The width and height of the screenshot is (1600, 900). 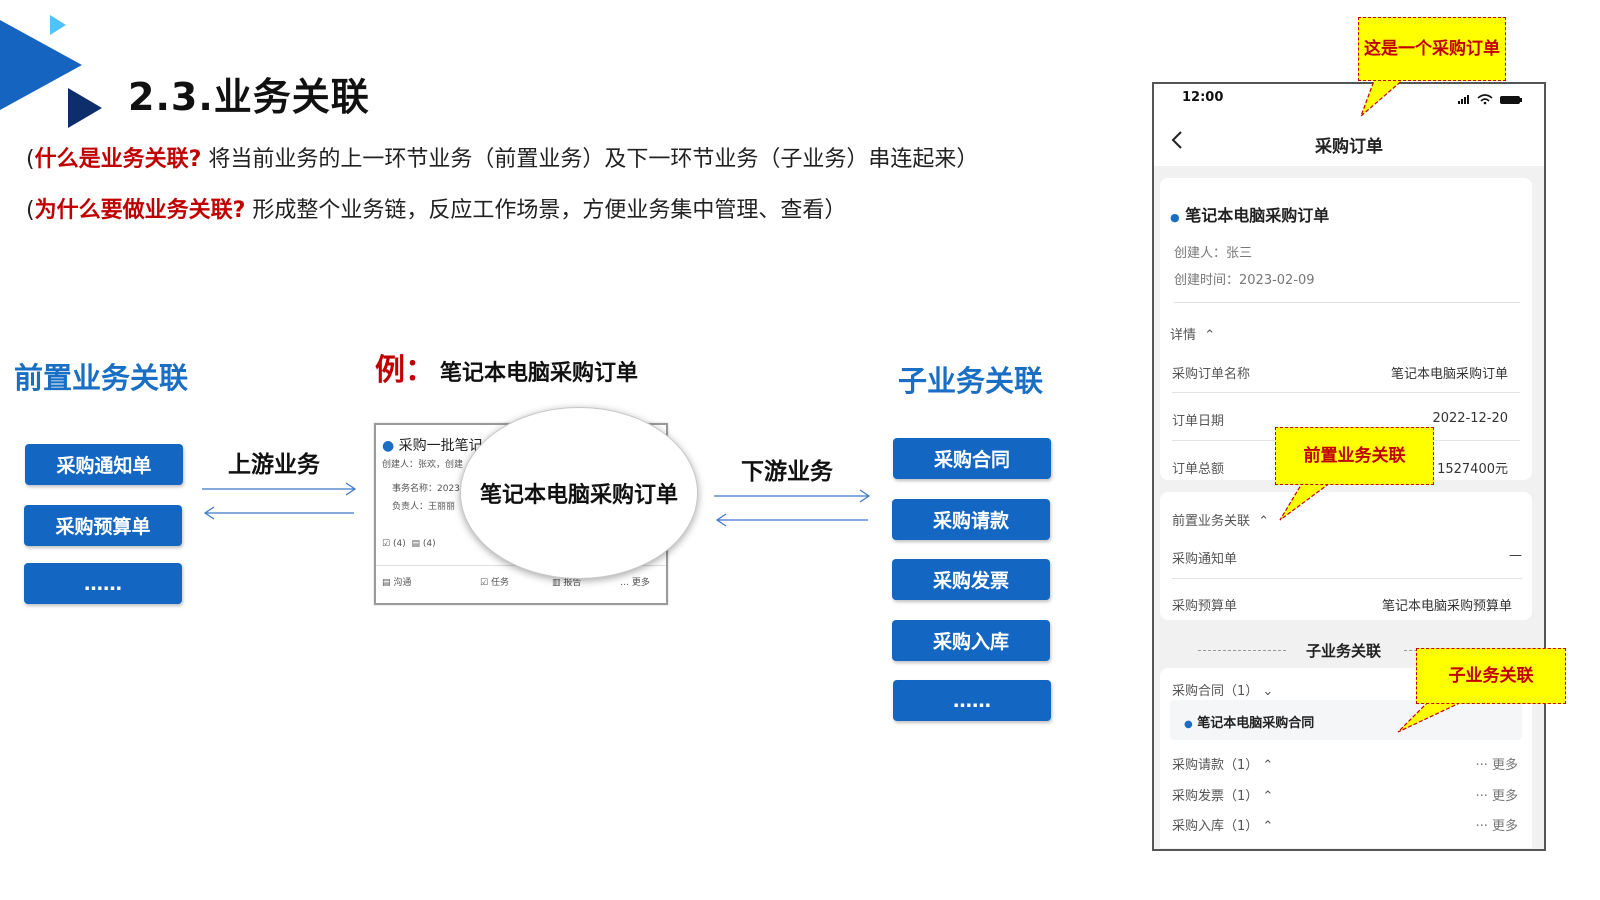 I want to click on example-prefix: 例：, so click(x=405, y=370).